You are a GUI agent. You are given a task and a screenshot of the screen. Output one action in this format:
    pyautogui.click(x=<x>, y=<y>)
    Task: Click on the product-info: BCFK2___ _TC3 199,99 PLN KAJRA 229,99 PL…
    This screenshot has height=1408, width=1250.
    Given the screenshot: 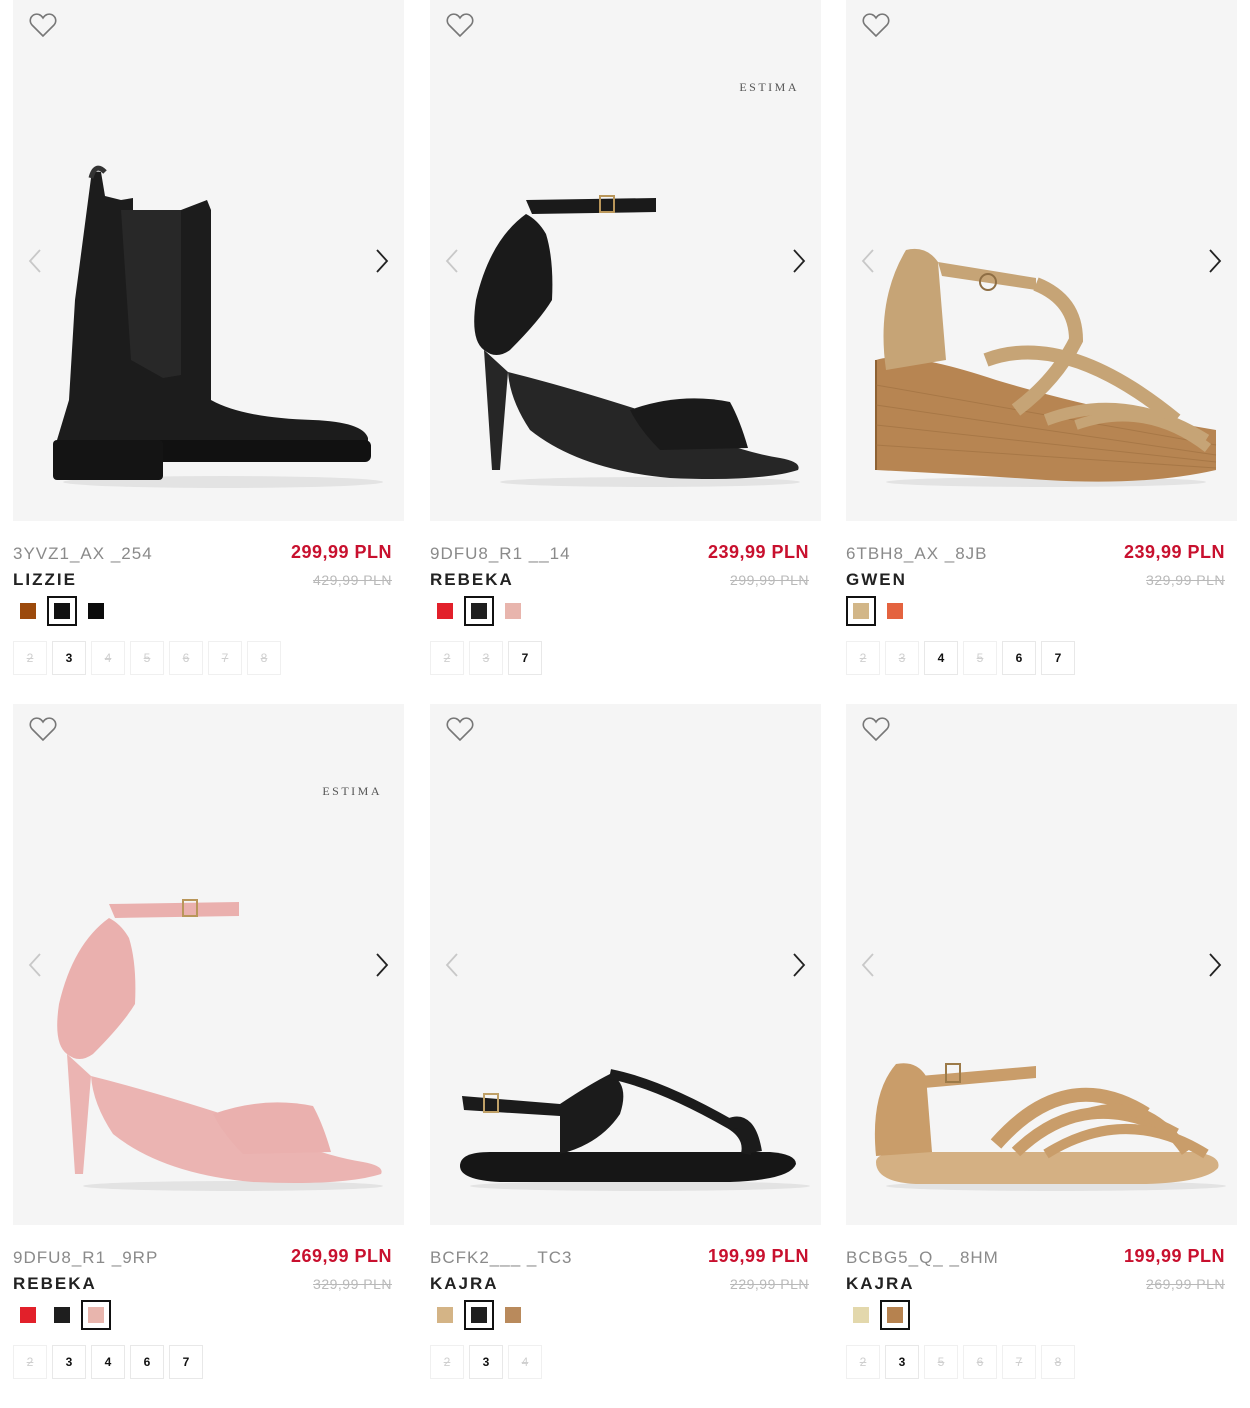 What is the action you would take?
    pyautogui.click(x=625, y=1314)
    